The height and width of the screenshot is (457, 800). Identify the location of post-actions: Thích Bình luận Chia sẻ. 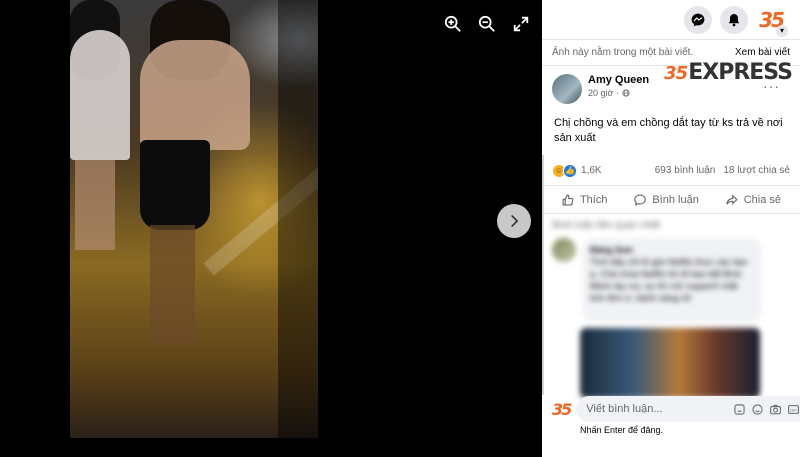
(671, 200).